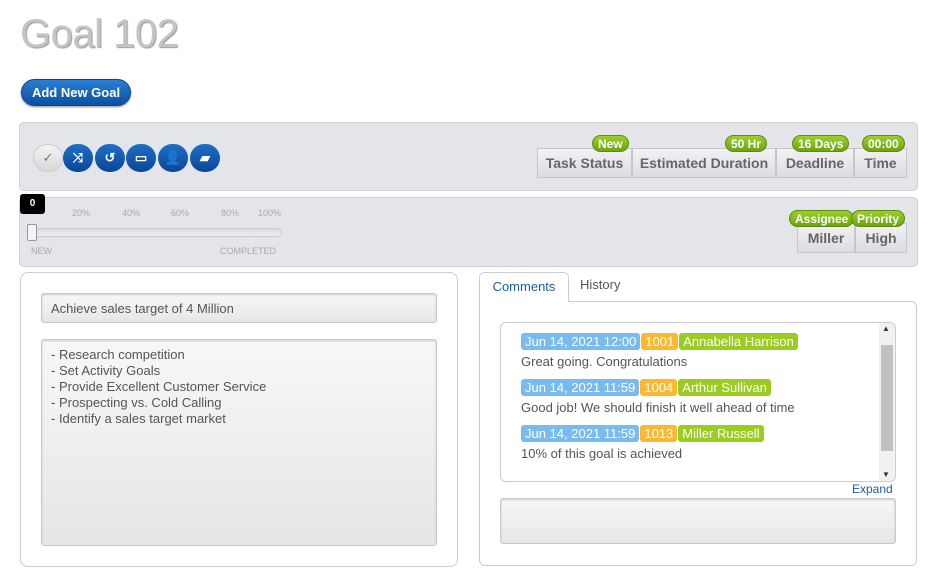 The height and width of the screenshot is (583, 934). What do you see at coordinates (660, 341) in the screenshot?
I see `comment-id: 1001` at bounding box center [660, 341].